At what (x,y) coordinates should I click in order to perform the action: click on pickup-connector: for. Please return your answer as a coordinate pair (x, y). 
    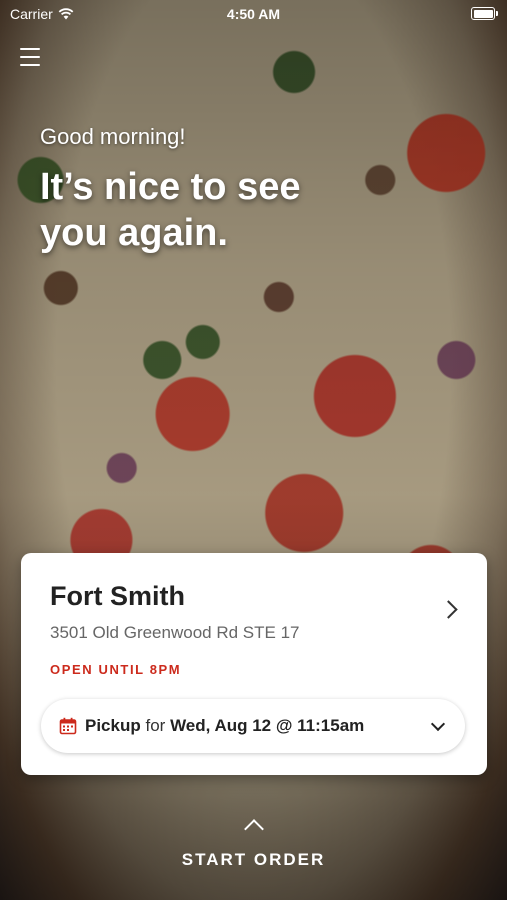
    Looking at the image, I should click on (155, 725).